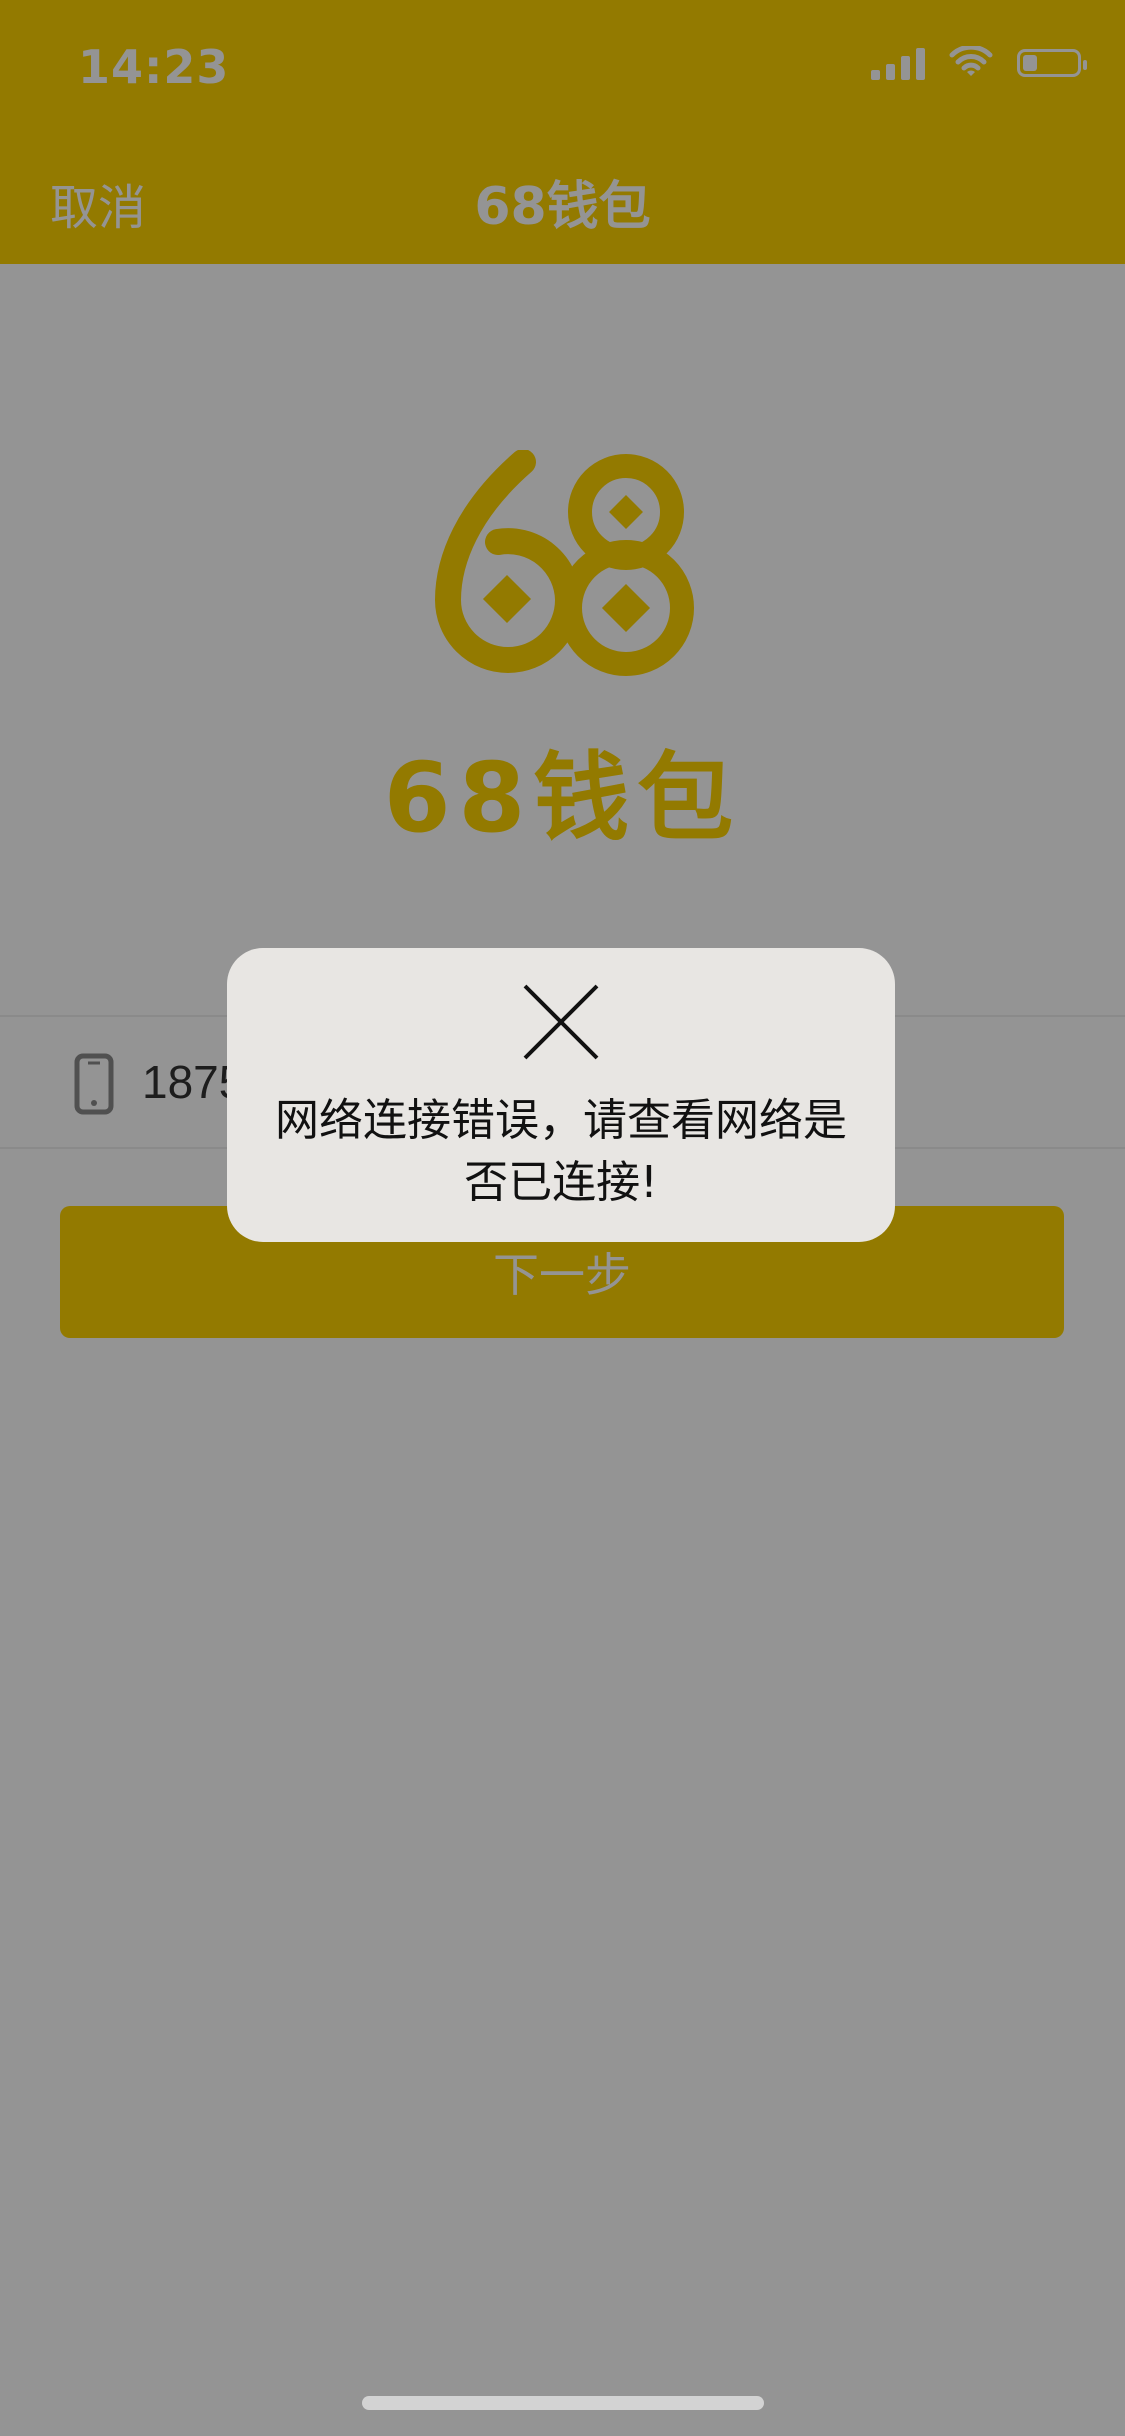 This screenshot has height=2436, width=1125. Describe the element at coordinates (563, 2403) in the screenshot. I see `home-indicator` at that location.